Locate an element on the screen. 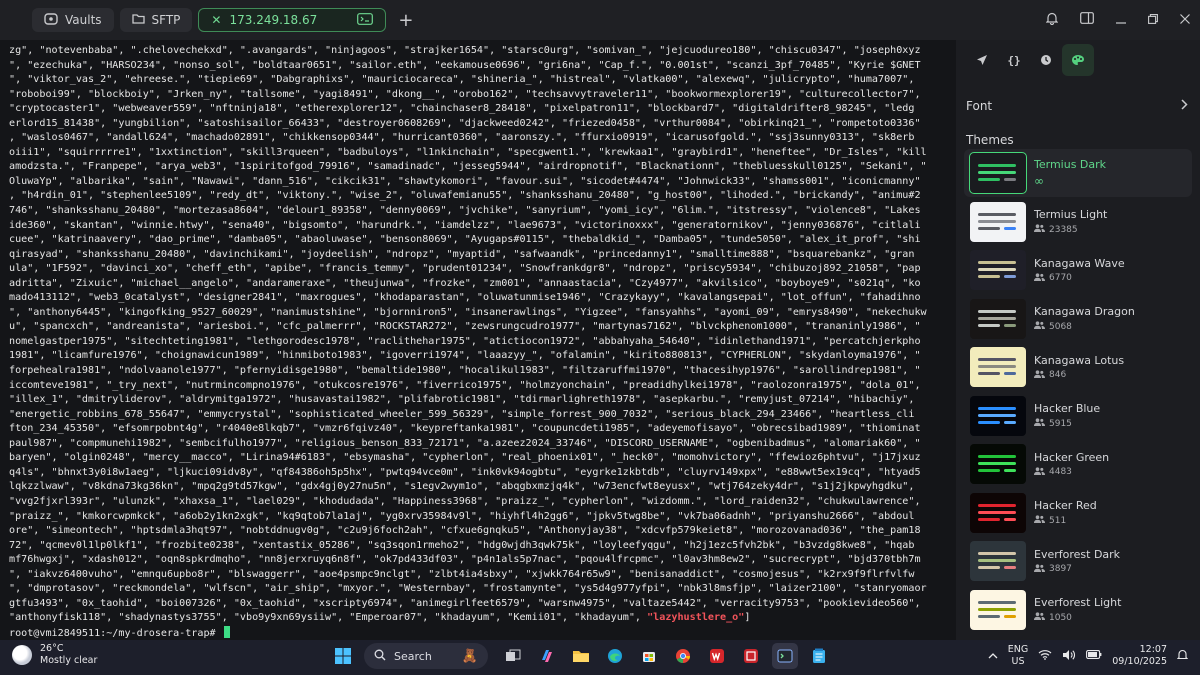 The height and width of the screenshot is (675, 1200). sidebar-toggle-icon is located at coordinates (1087, 20).